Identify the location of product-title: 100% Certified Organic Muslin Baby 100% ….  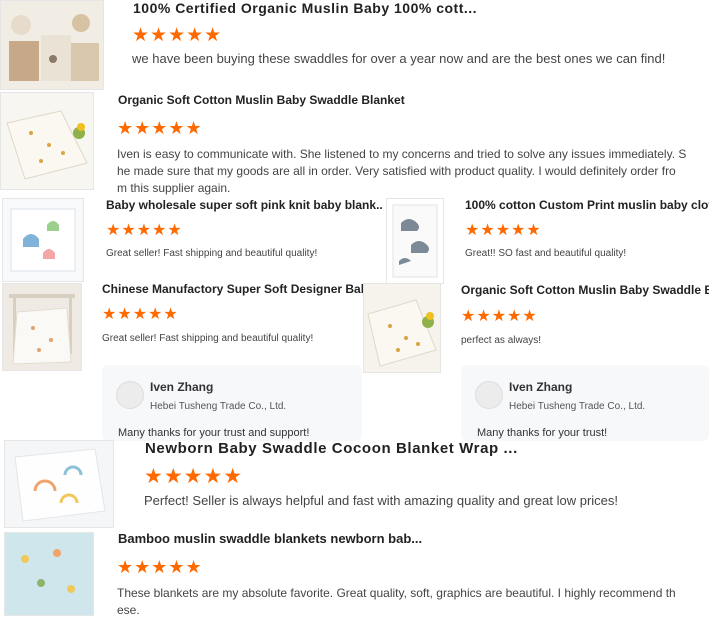
(305, 8).